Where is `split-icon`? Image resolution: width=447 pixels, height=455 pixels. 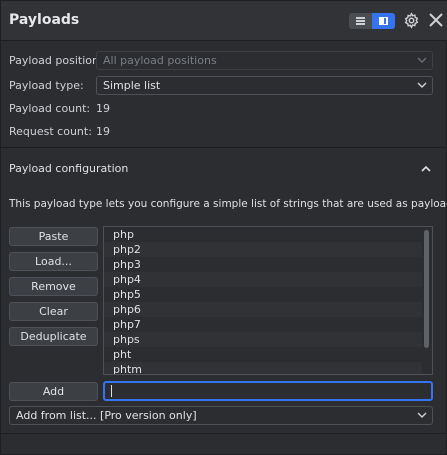 split-icon is located at coordinates (383, 21).